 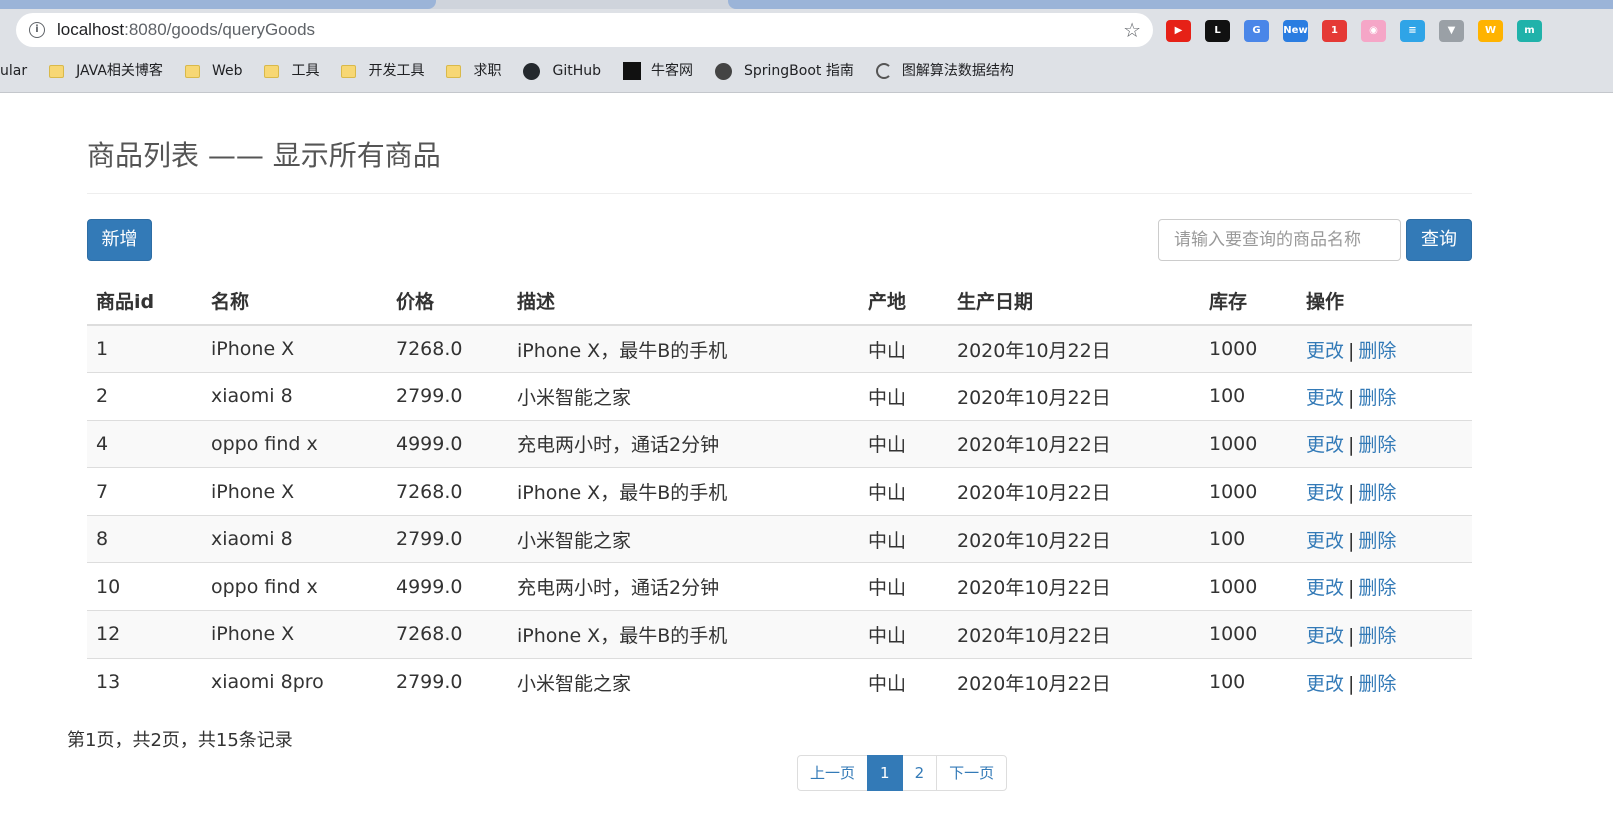 I want to click on youtube-extension-icon: ▶, so click(x=1178, y=31).